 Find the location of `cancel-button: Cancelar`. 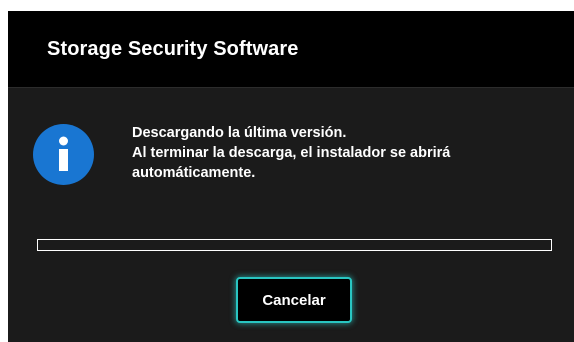

cancel-button: Cancelar is located at coordinates (294, 300).